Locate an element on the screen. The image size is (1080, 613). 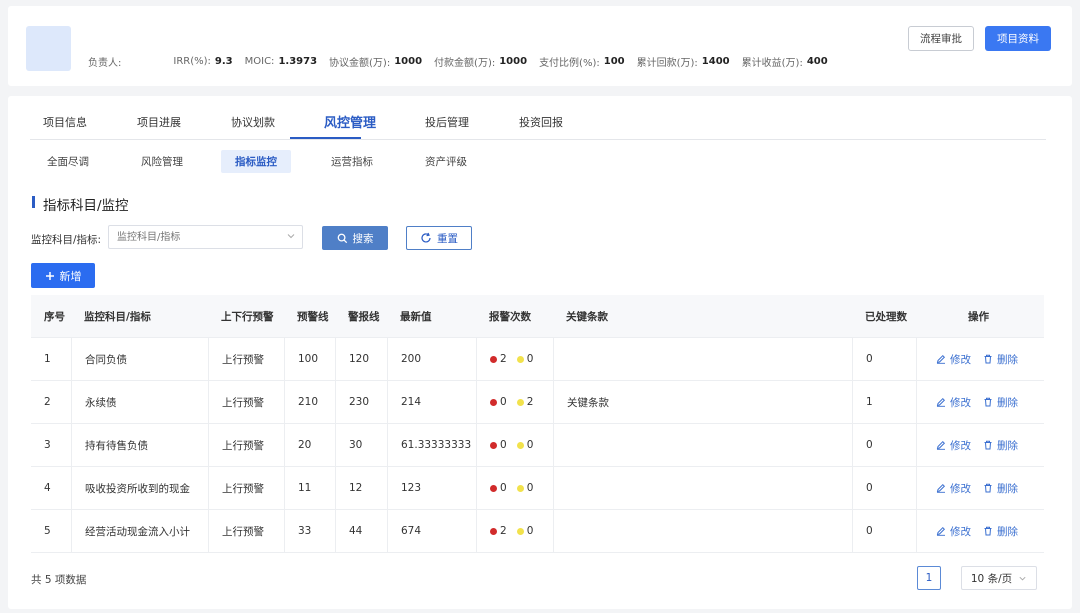
red-alarm-count: 2 is located at coordinates (503, 359).